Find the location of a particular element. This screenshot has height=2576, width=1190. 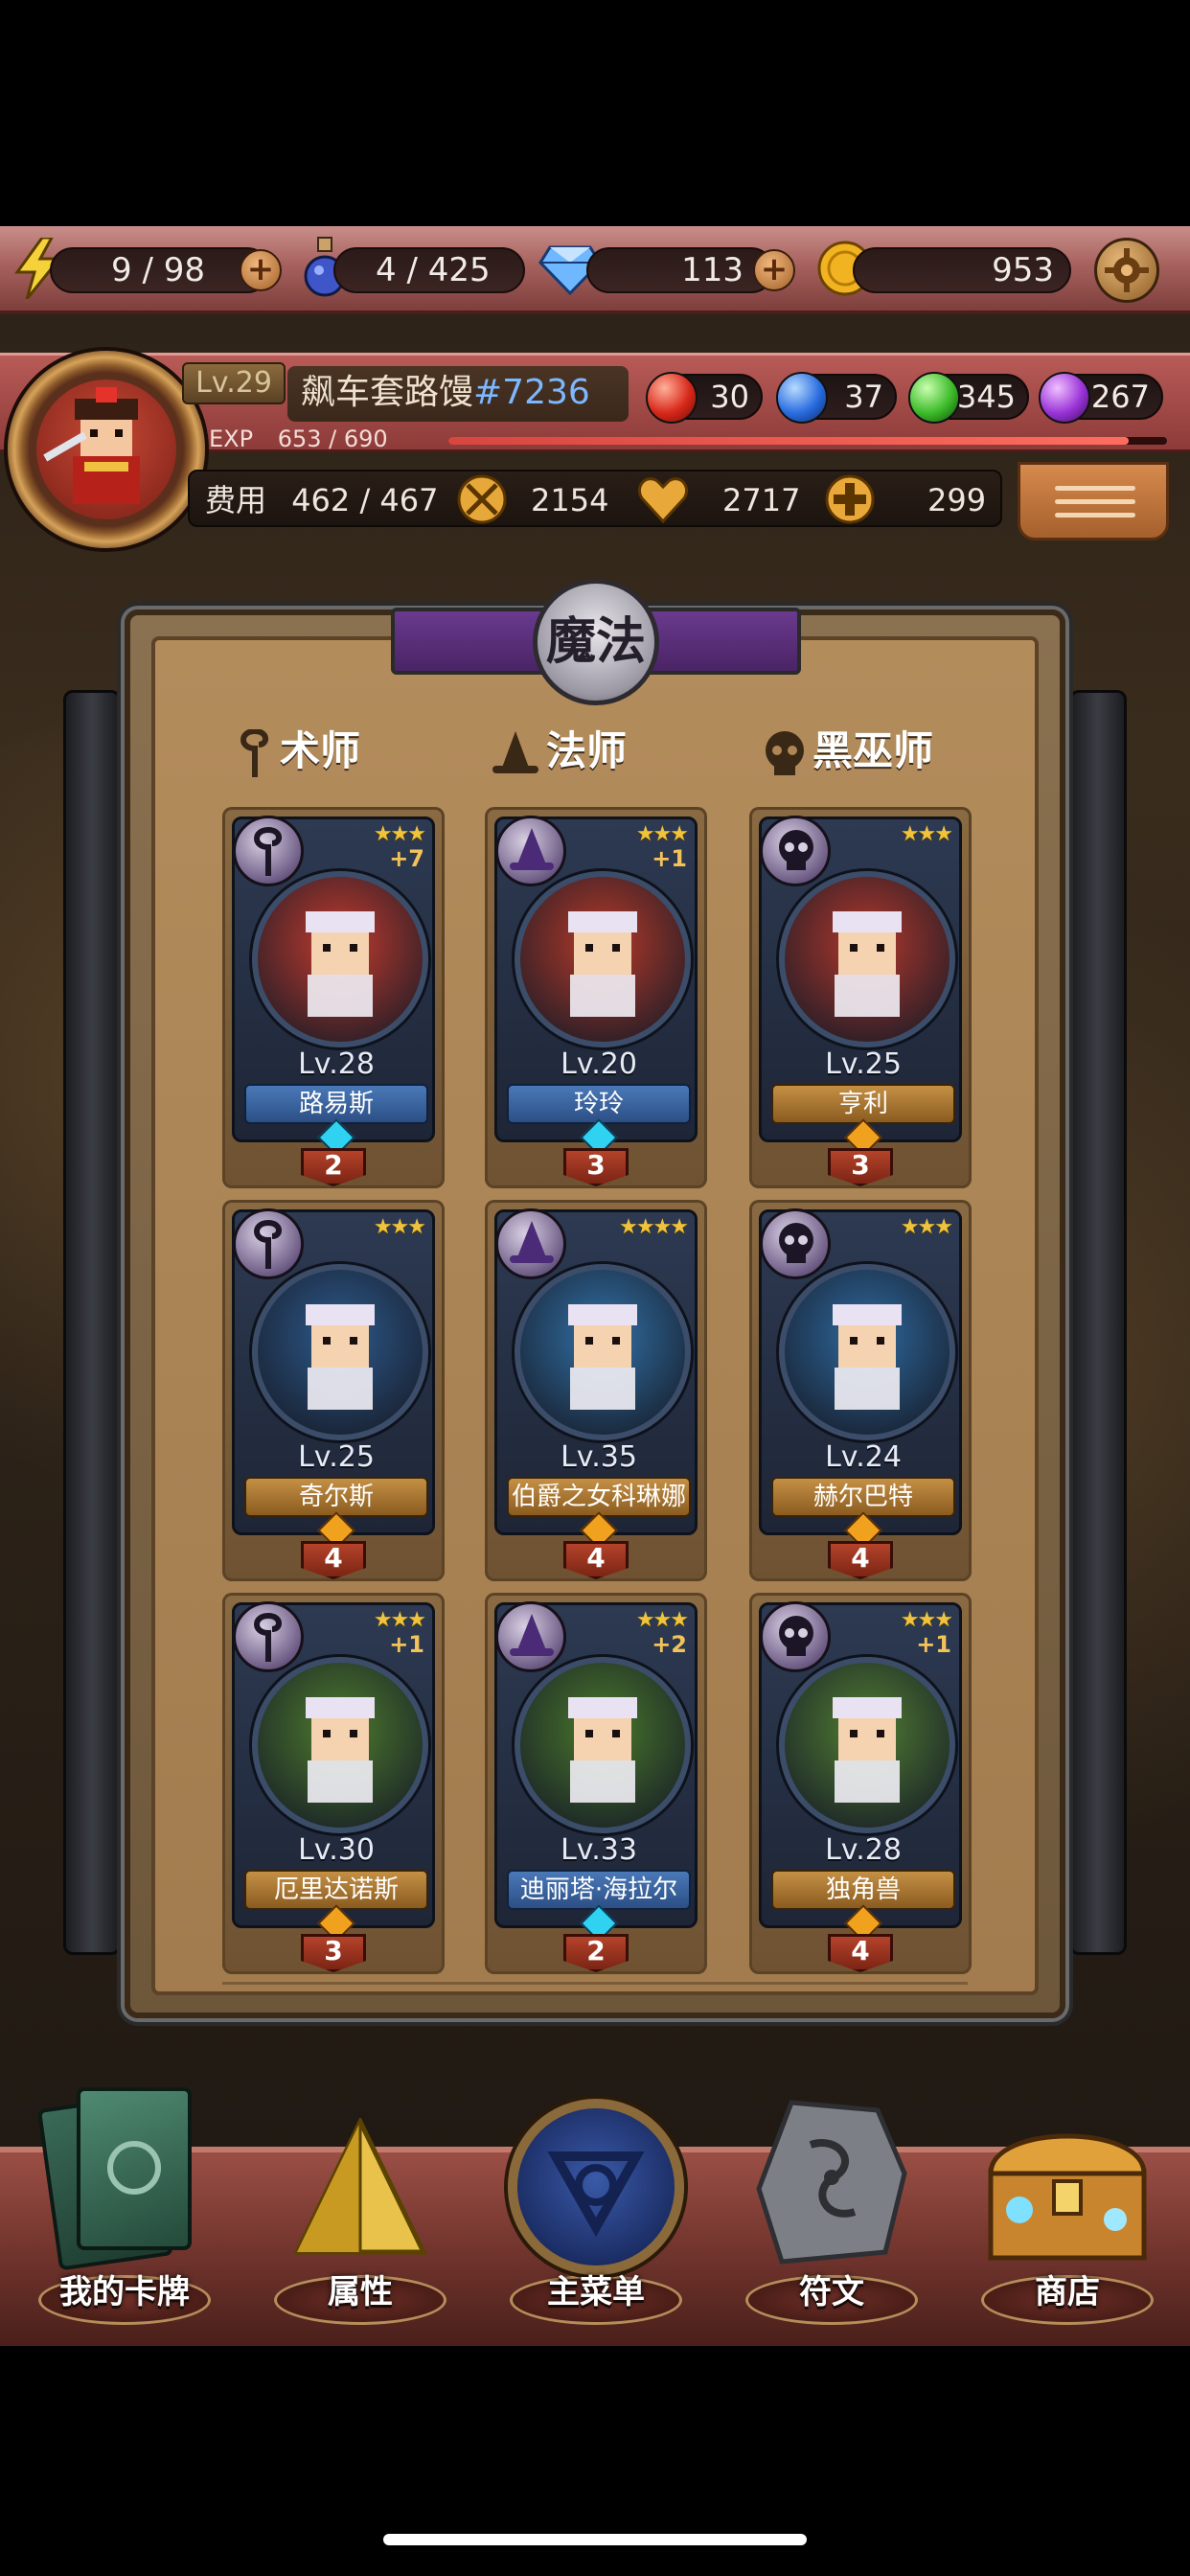

stat-strip: 费用 462 / 467 2154 2717 299 is located at coordinates (595, 498).